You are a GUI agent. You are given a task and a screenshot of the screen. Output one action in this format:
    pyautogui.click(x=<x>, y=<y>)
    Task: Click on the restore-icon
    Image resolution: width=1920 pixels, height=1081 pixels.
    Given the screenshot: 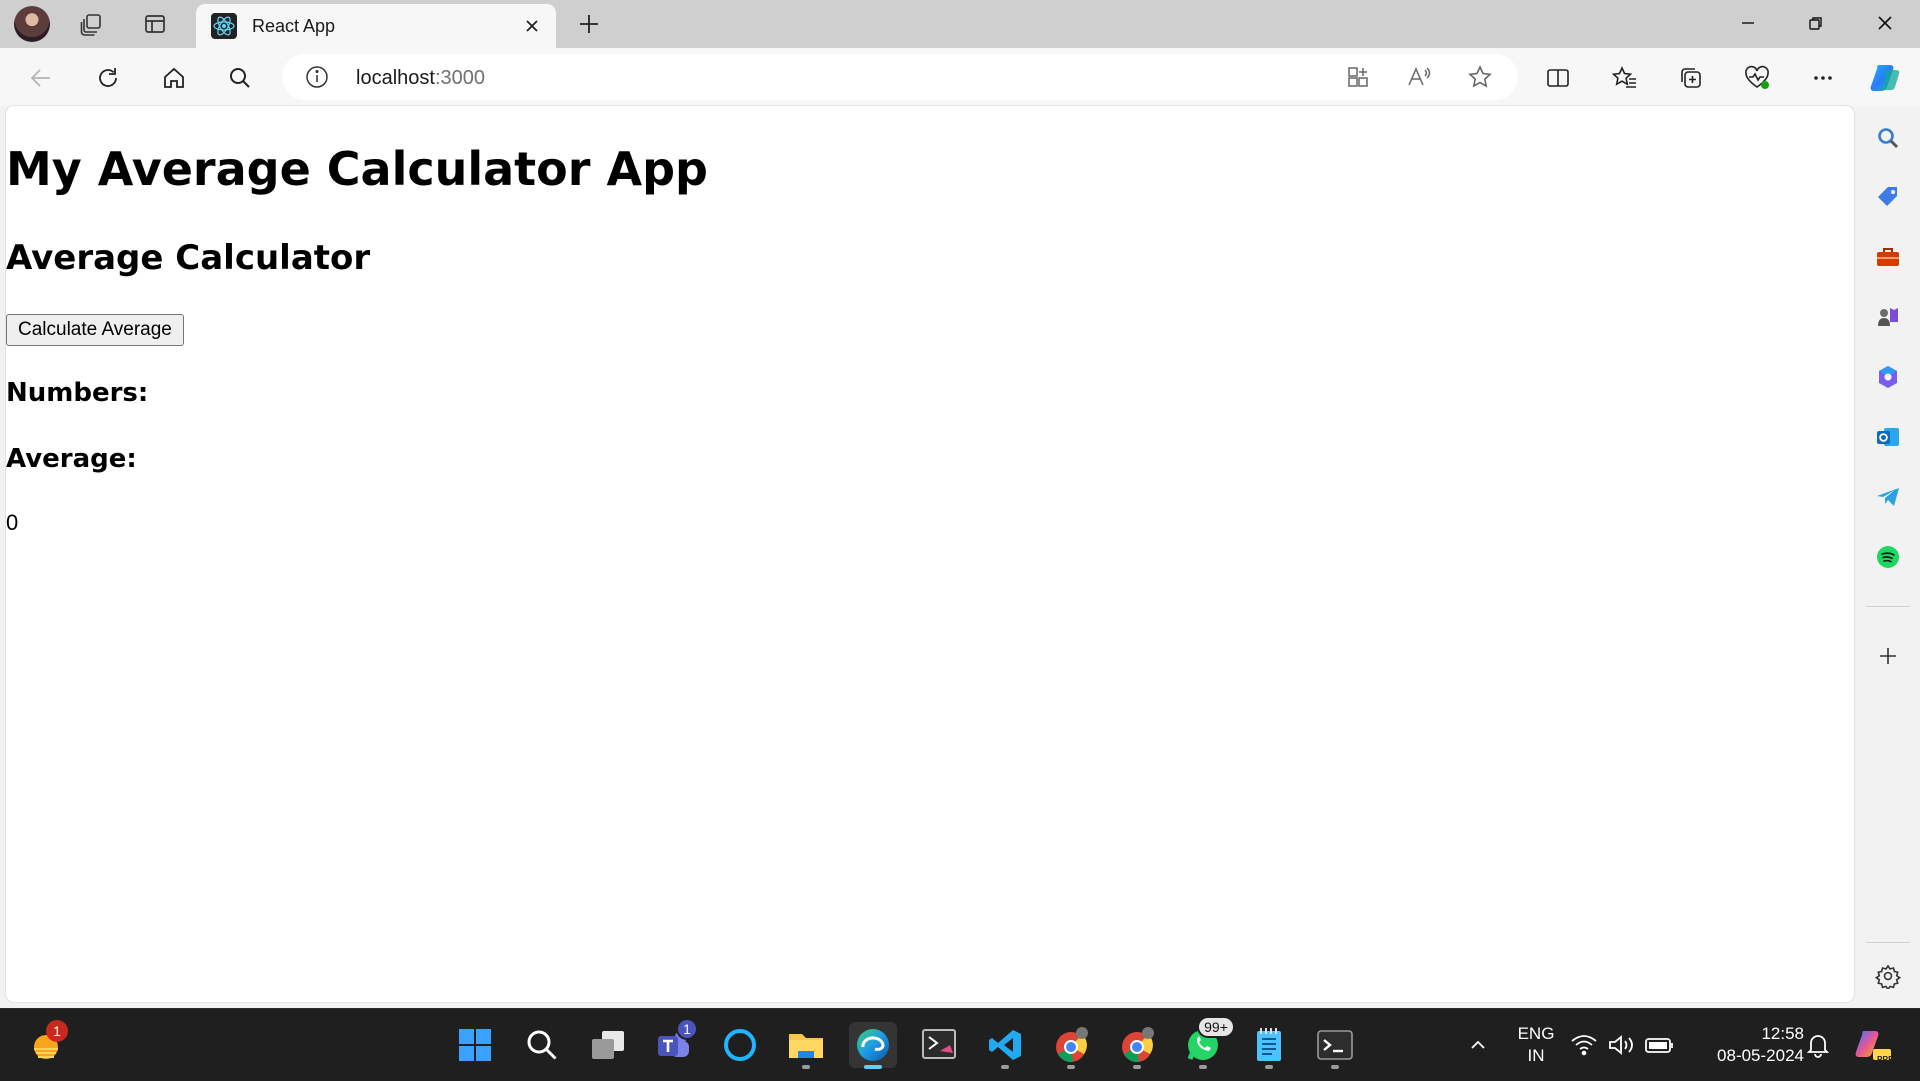 What is the action you would take?
    pyautogui.click(x=1816, y=23)
    